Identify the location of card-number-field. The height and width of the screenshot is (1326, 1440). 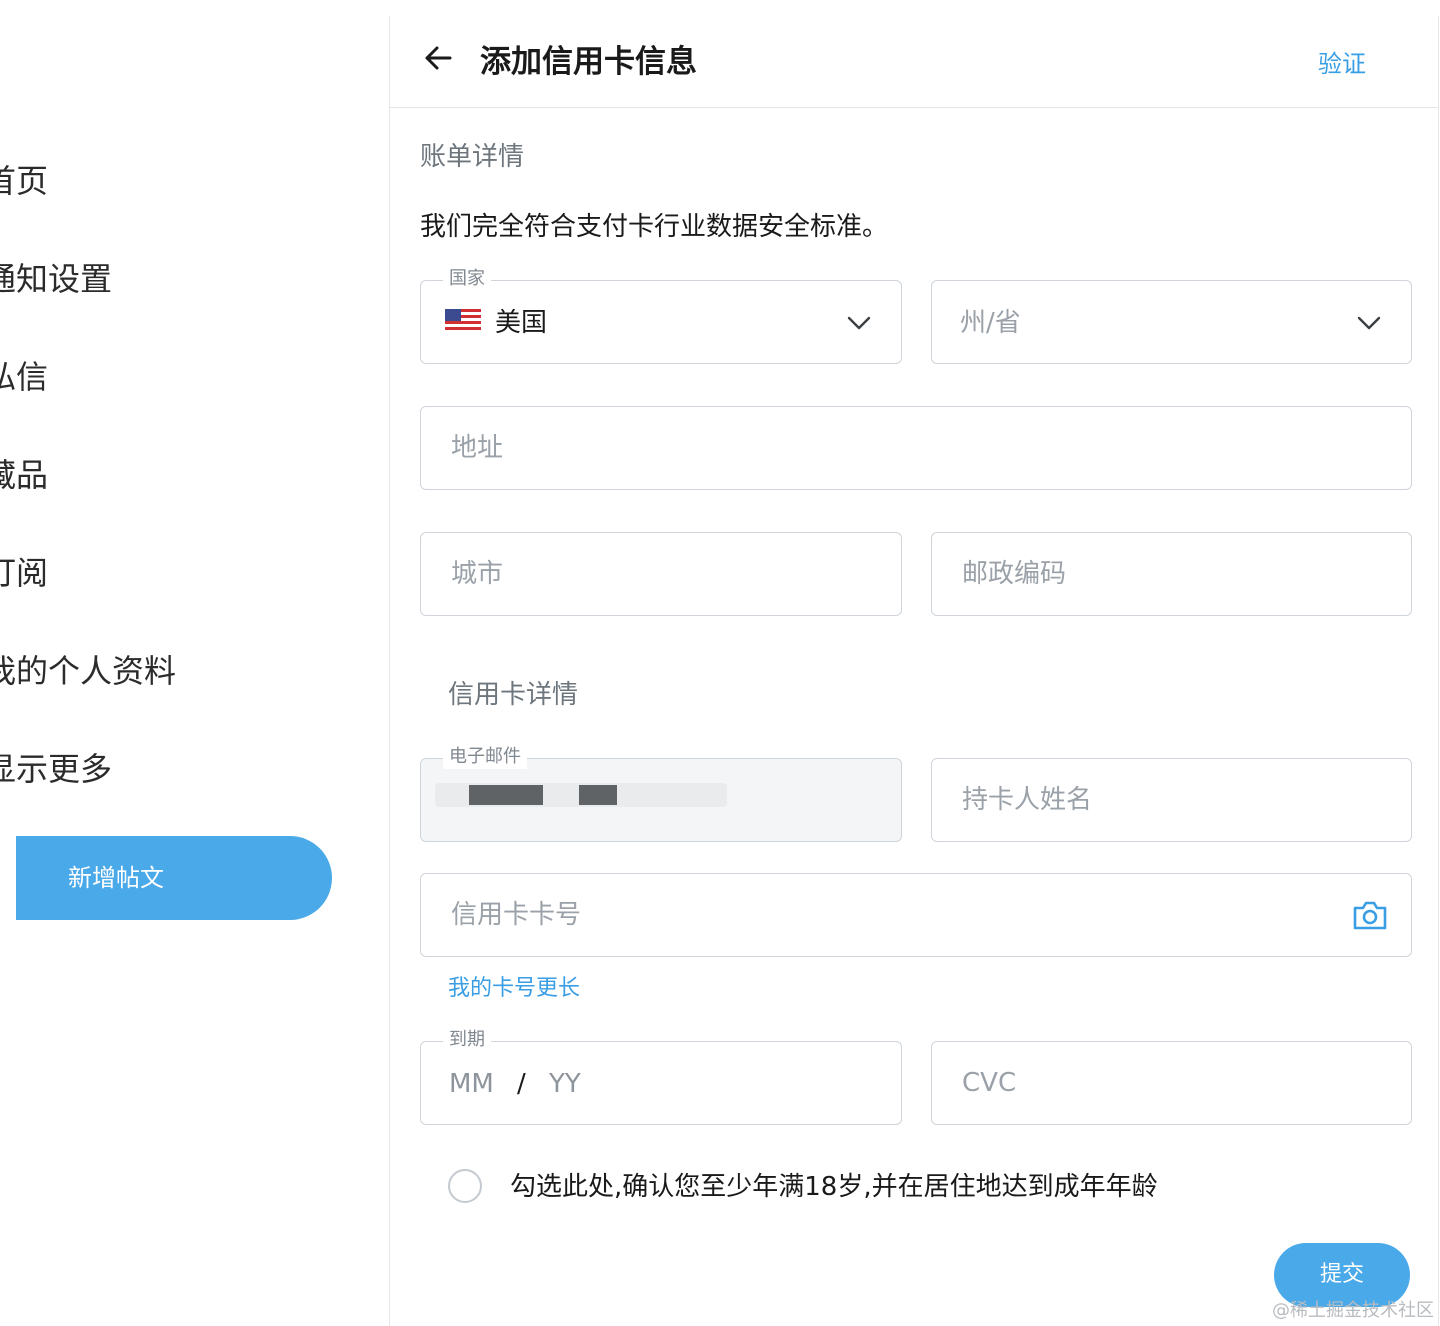
(916, 915).